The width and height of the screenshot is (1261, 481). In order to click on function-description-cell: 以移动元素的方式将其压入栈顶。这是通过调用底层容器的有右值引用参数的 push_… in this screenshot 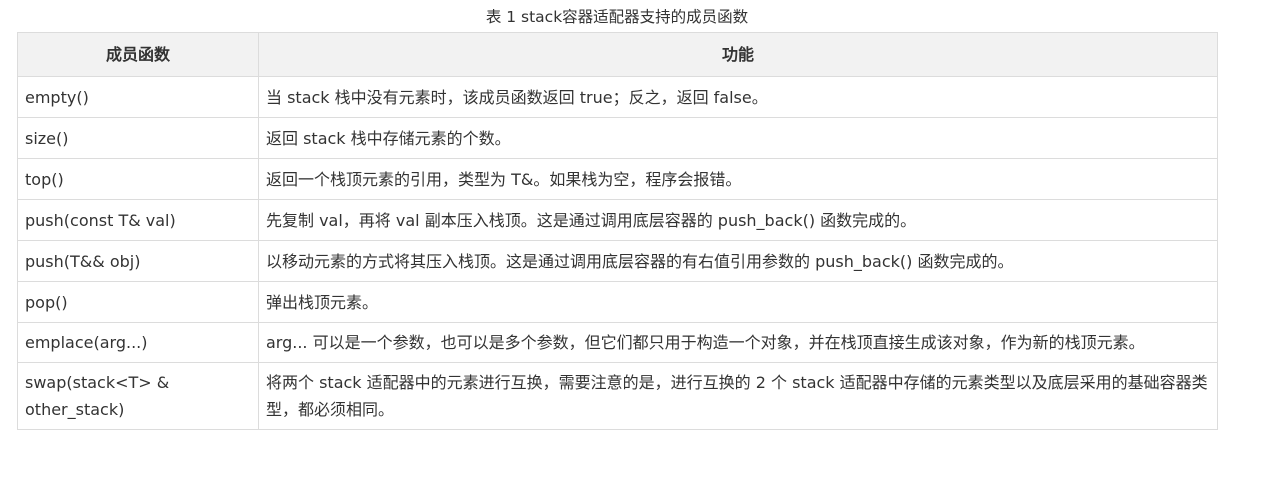, I will do `click(738, 261)`.